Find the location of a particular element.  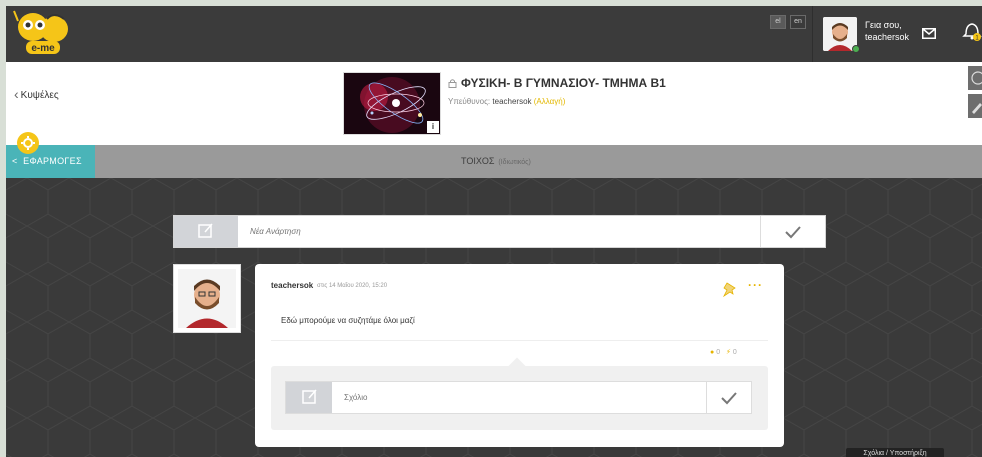

apps-label: ΕΦΑΡΜΟΓΕΣ is located at coordinates (52, 161).